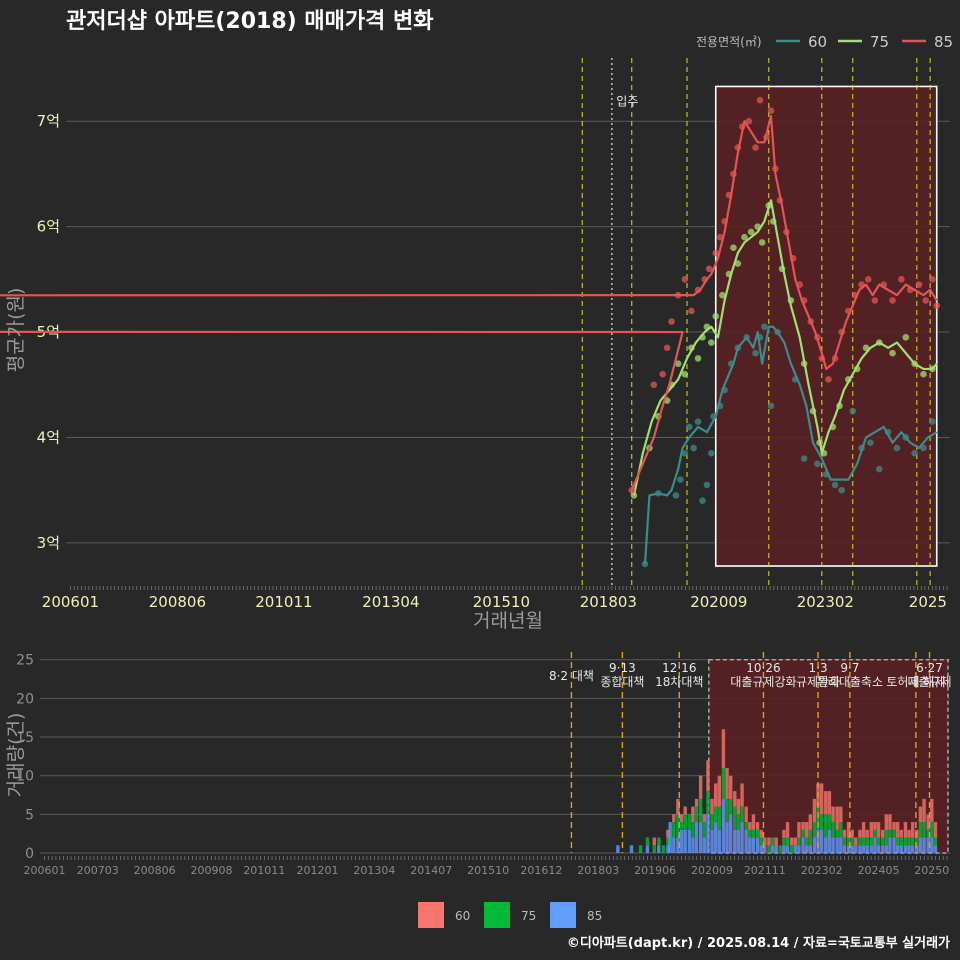  Describe the element at coordinates (931, 870) in the screenshot. I see `vol-x-tick-label: 20250` at that location.